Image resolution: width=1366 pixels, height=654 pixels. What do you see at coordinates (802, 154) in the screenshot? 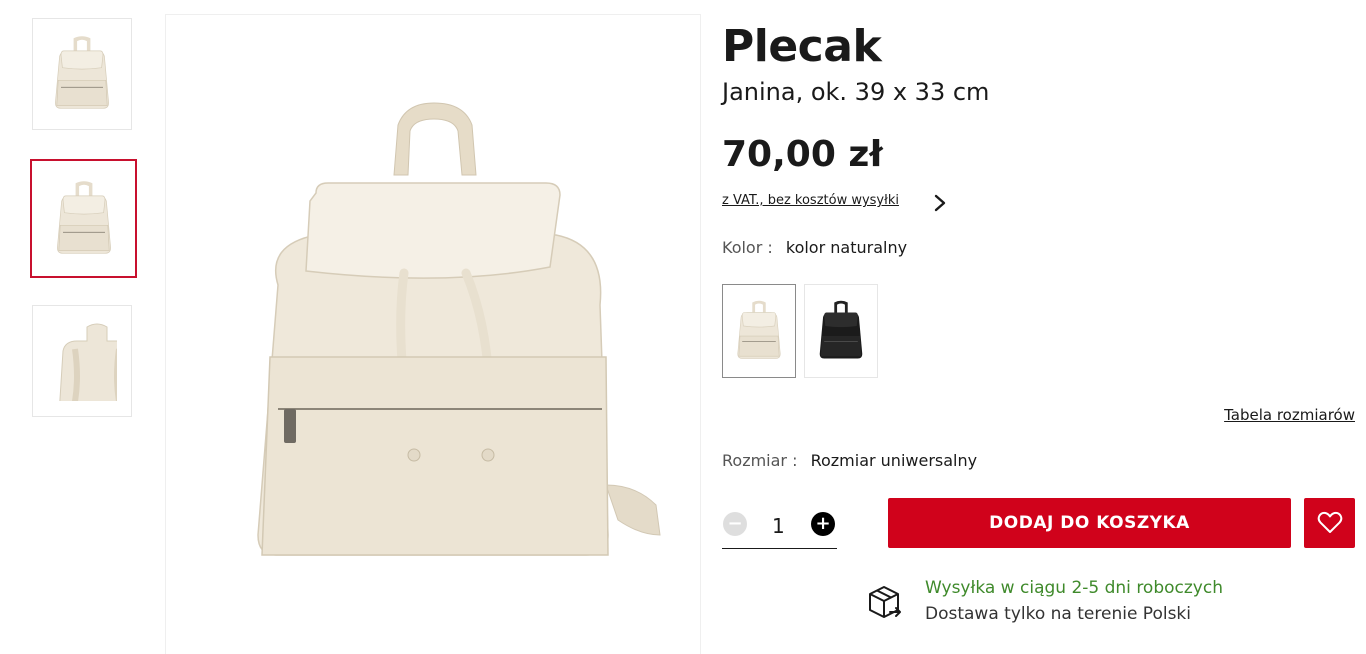
I see `product-price: 70,00 zł` at bounding box center [802, 154].